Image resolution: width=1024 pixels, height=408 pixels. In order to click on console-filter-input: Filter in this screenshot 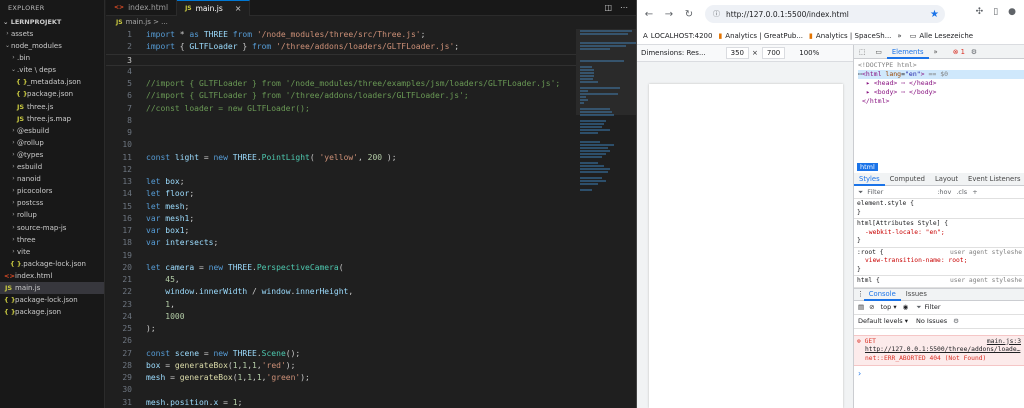, I will do `click(932, 307)`.